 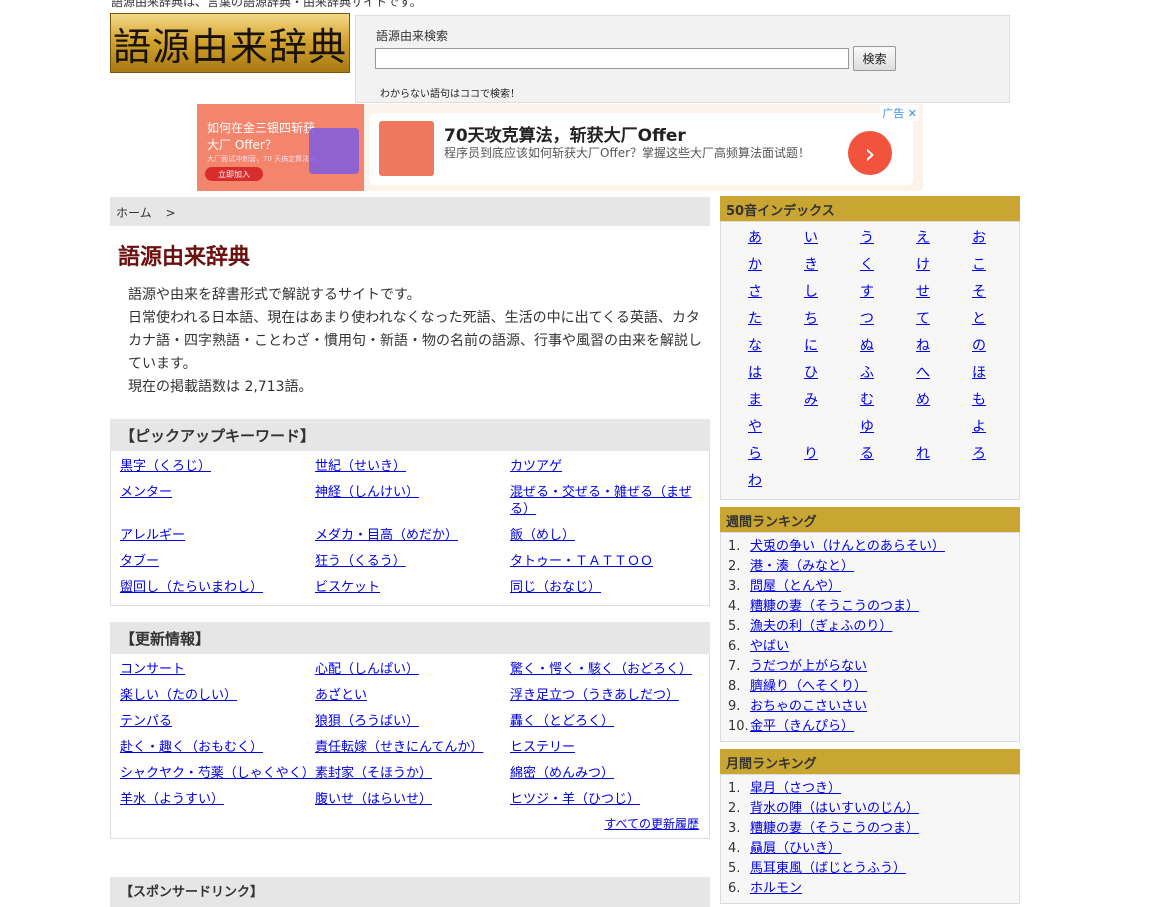 What do you see at coordinates (1000, 457) in the screenshot?
I see `kana-index-link: ろ` at bounding box center [1000, 457].